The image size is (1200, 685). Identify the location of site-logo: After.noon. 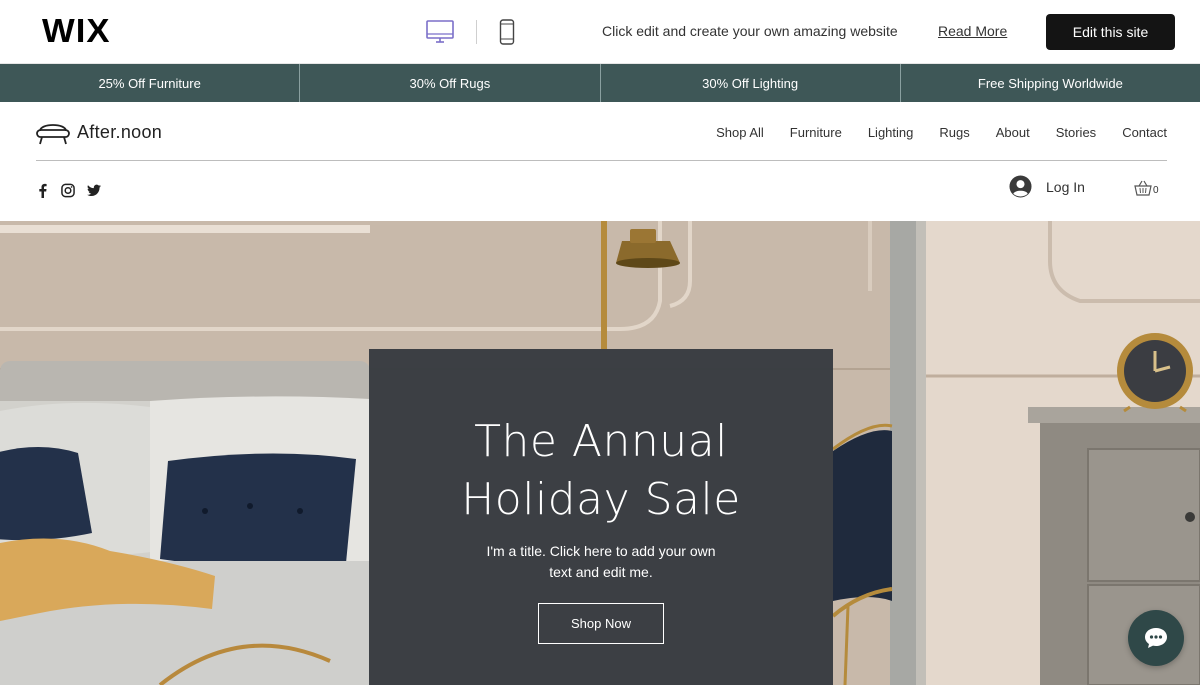
(98, 132).